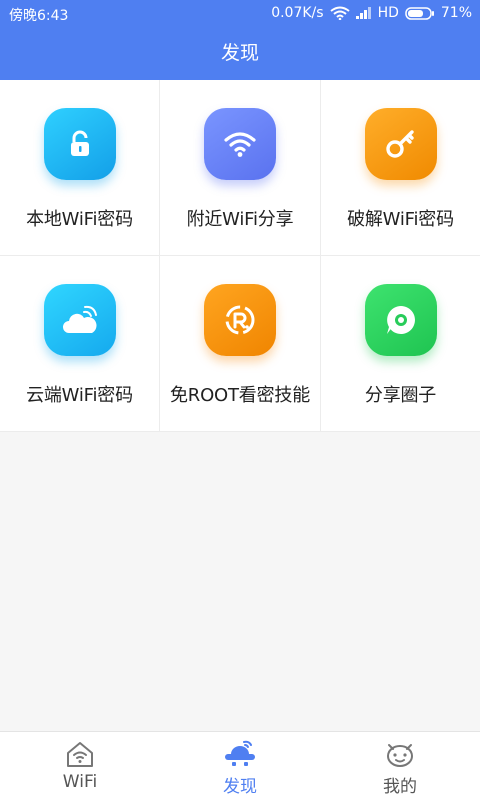  What do you see at coordinates (297, 13) in the screenshot?
I see `network-speed: 0.07K/s` at bounding box center [297, 13].